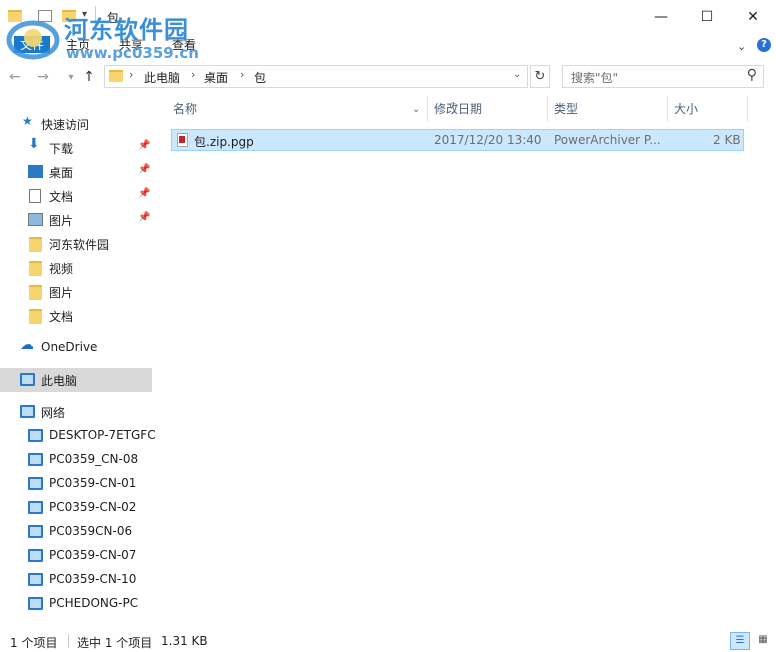 Image resolution: width=776 pixels, height=652 pixels. Describe the element at coordinates (33, 40) in the screenshot. I see `watermark-logo` at that location.